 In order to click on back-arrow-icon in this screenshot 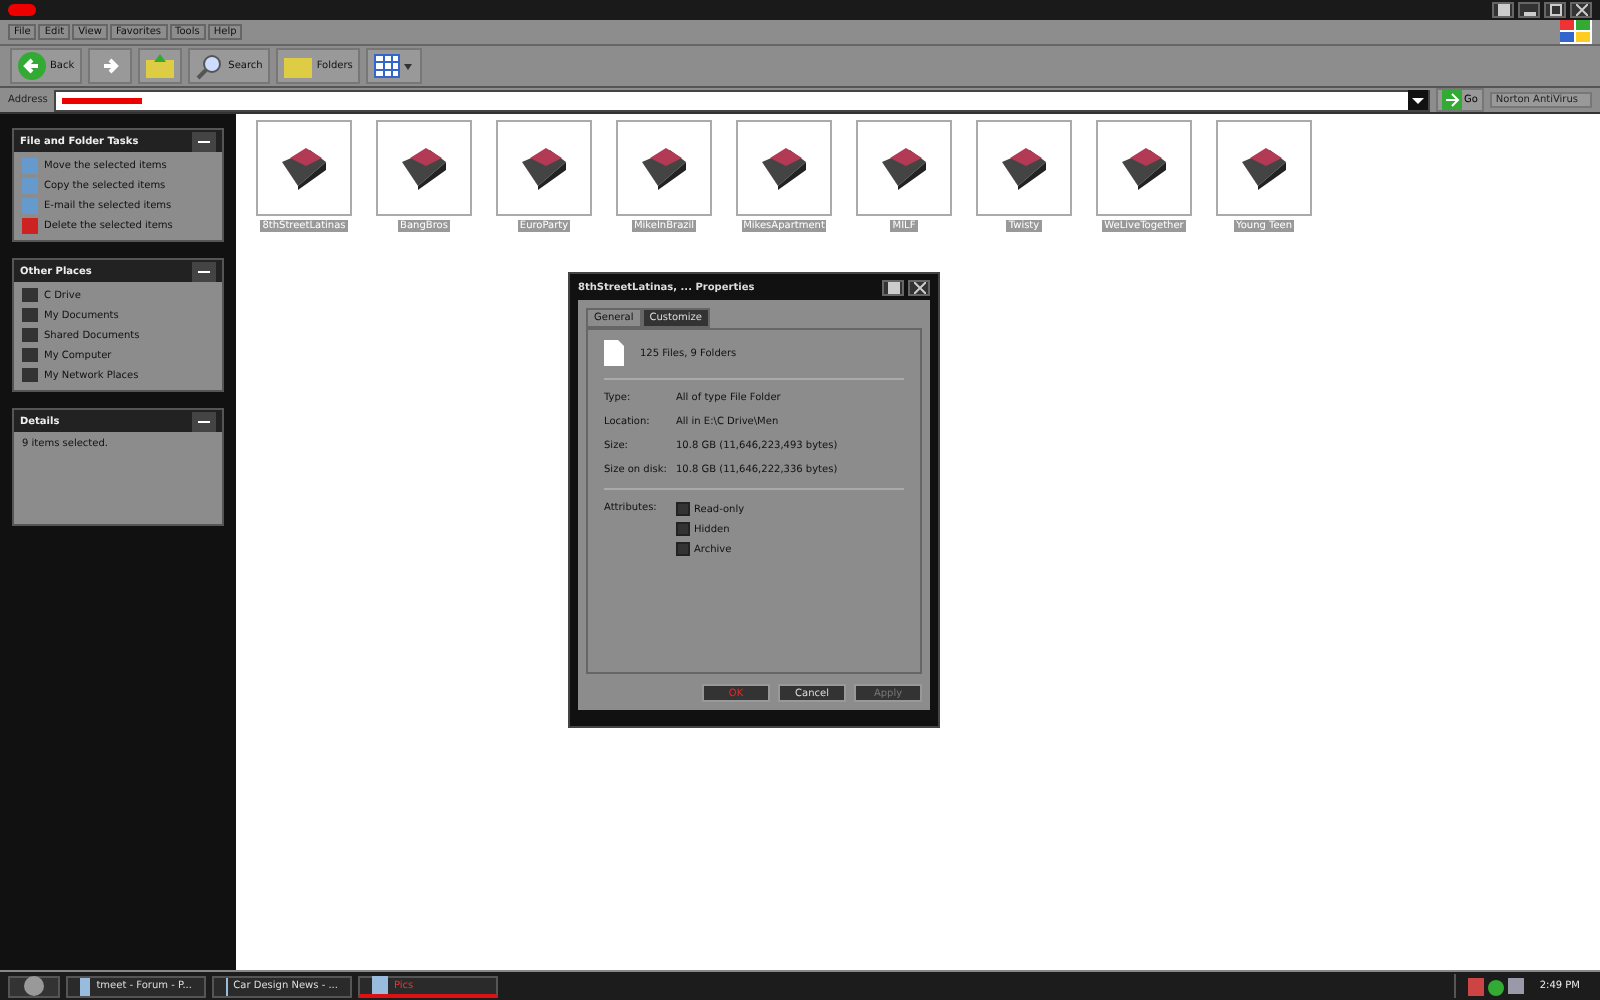, I will do `click(32, 66)`.